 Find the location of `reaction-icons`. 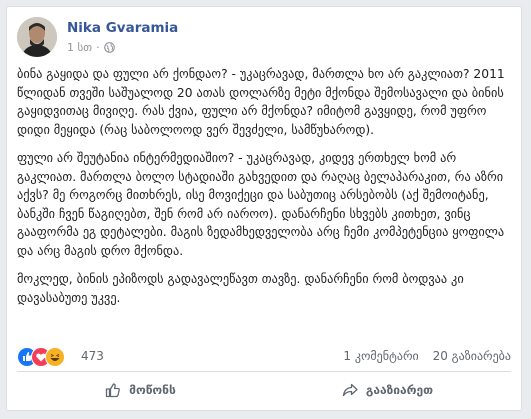

reaction-icons is located at coordinates (47, 357).